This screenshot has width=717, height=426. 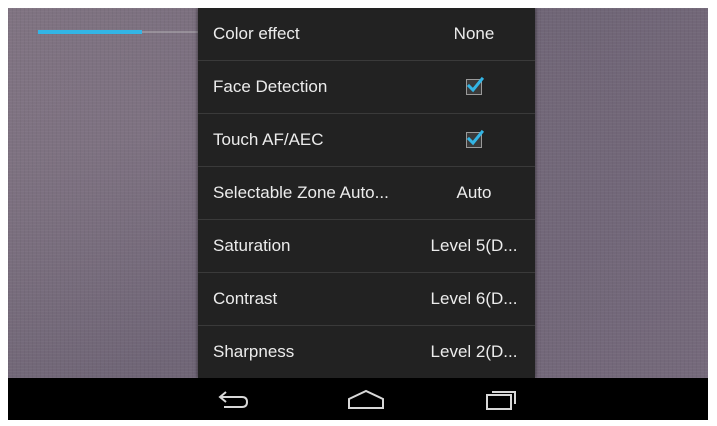 I want to click on back-icon, so click(x=233, y=399).